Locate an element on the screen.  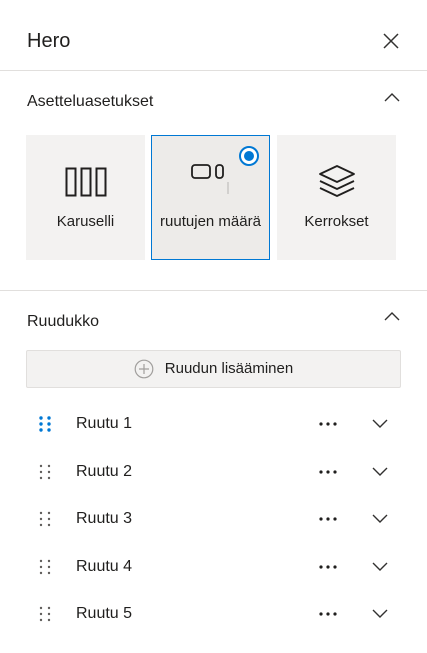
section-divider is located at coordinates (213, 290).